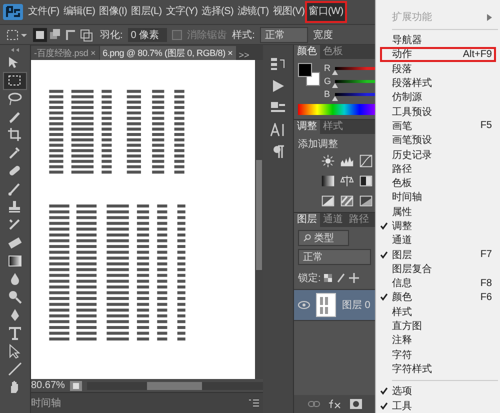 This screenshot has width=500, height=413. I want to click on menu-item: 图层 F7, so click(438, 254).